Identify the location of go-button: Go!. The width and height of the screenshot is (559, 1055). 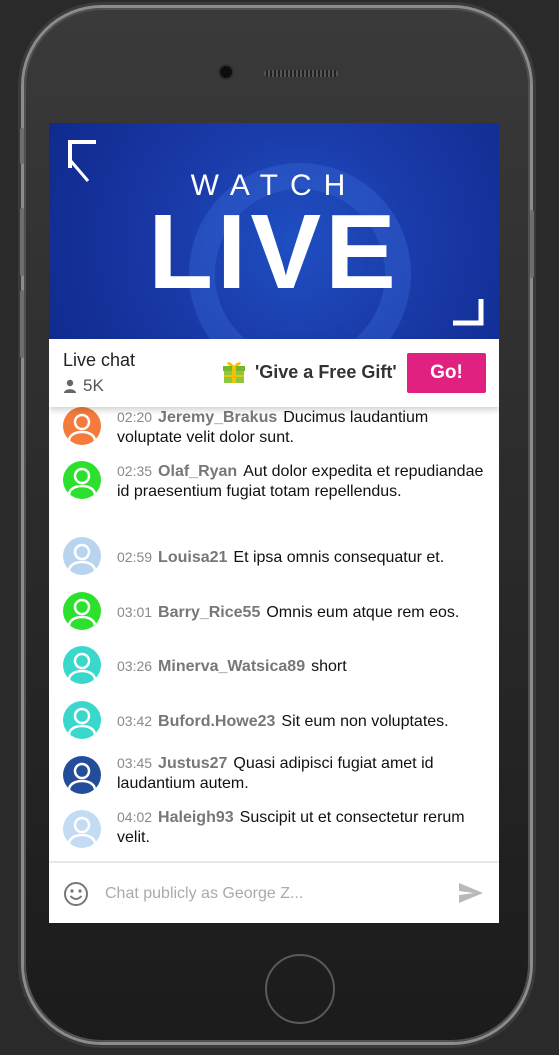
(446, 373).